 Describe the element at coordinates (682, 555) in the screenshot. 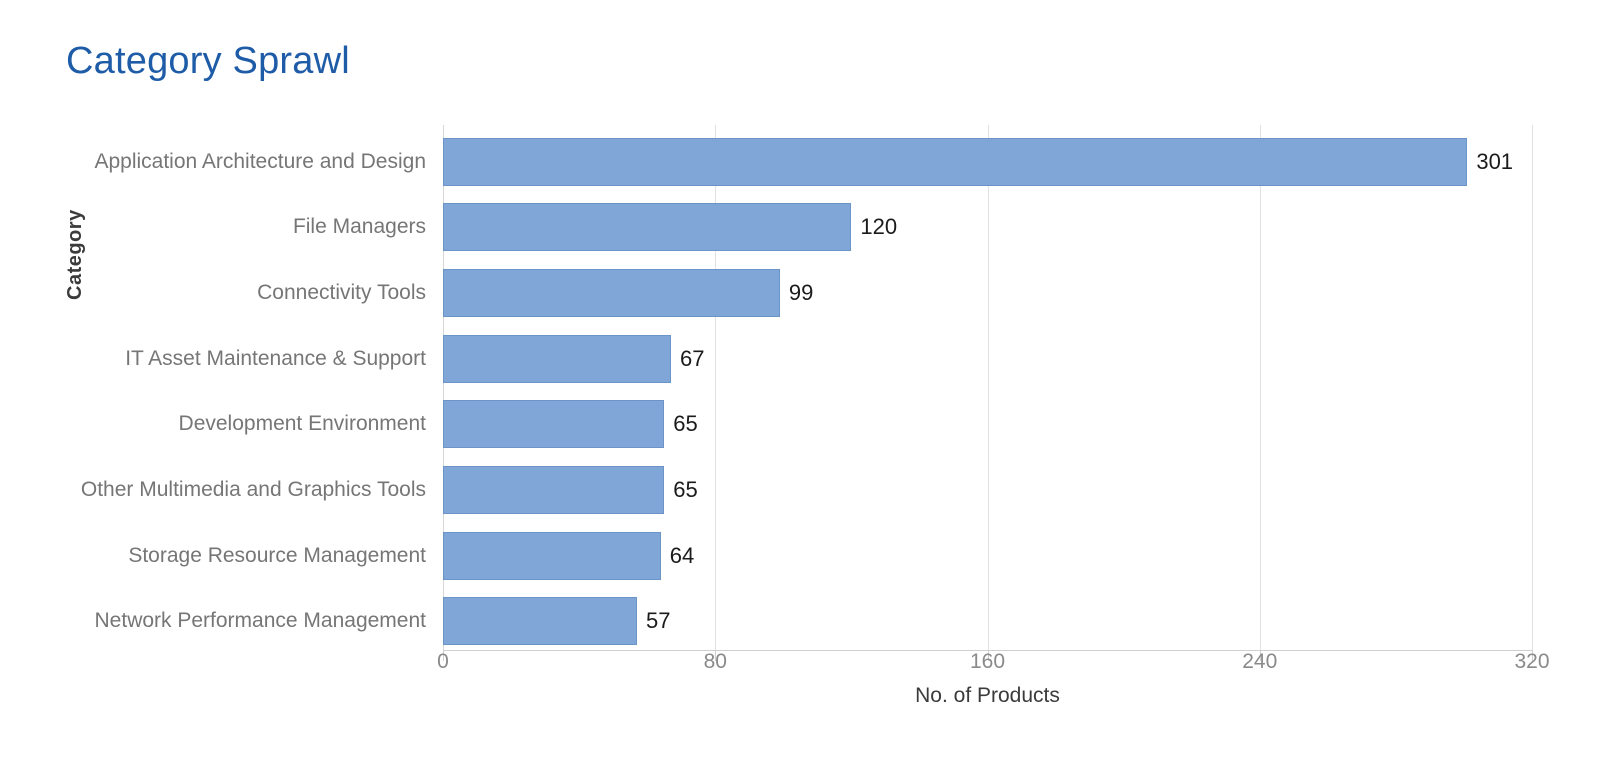

I see `bar-value-label: 64` at that location.